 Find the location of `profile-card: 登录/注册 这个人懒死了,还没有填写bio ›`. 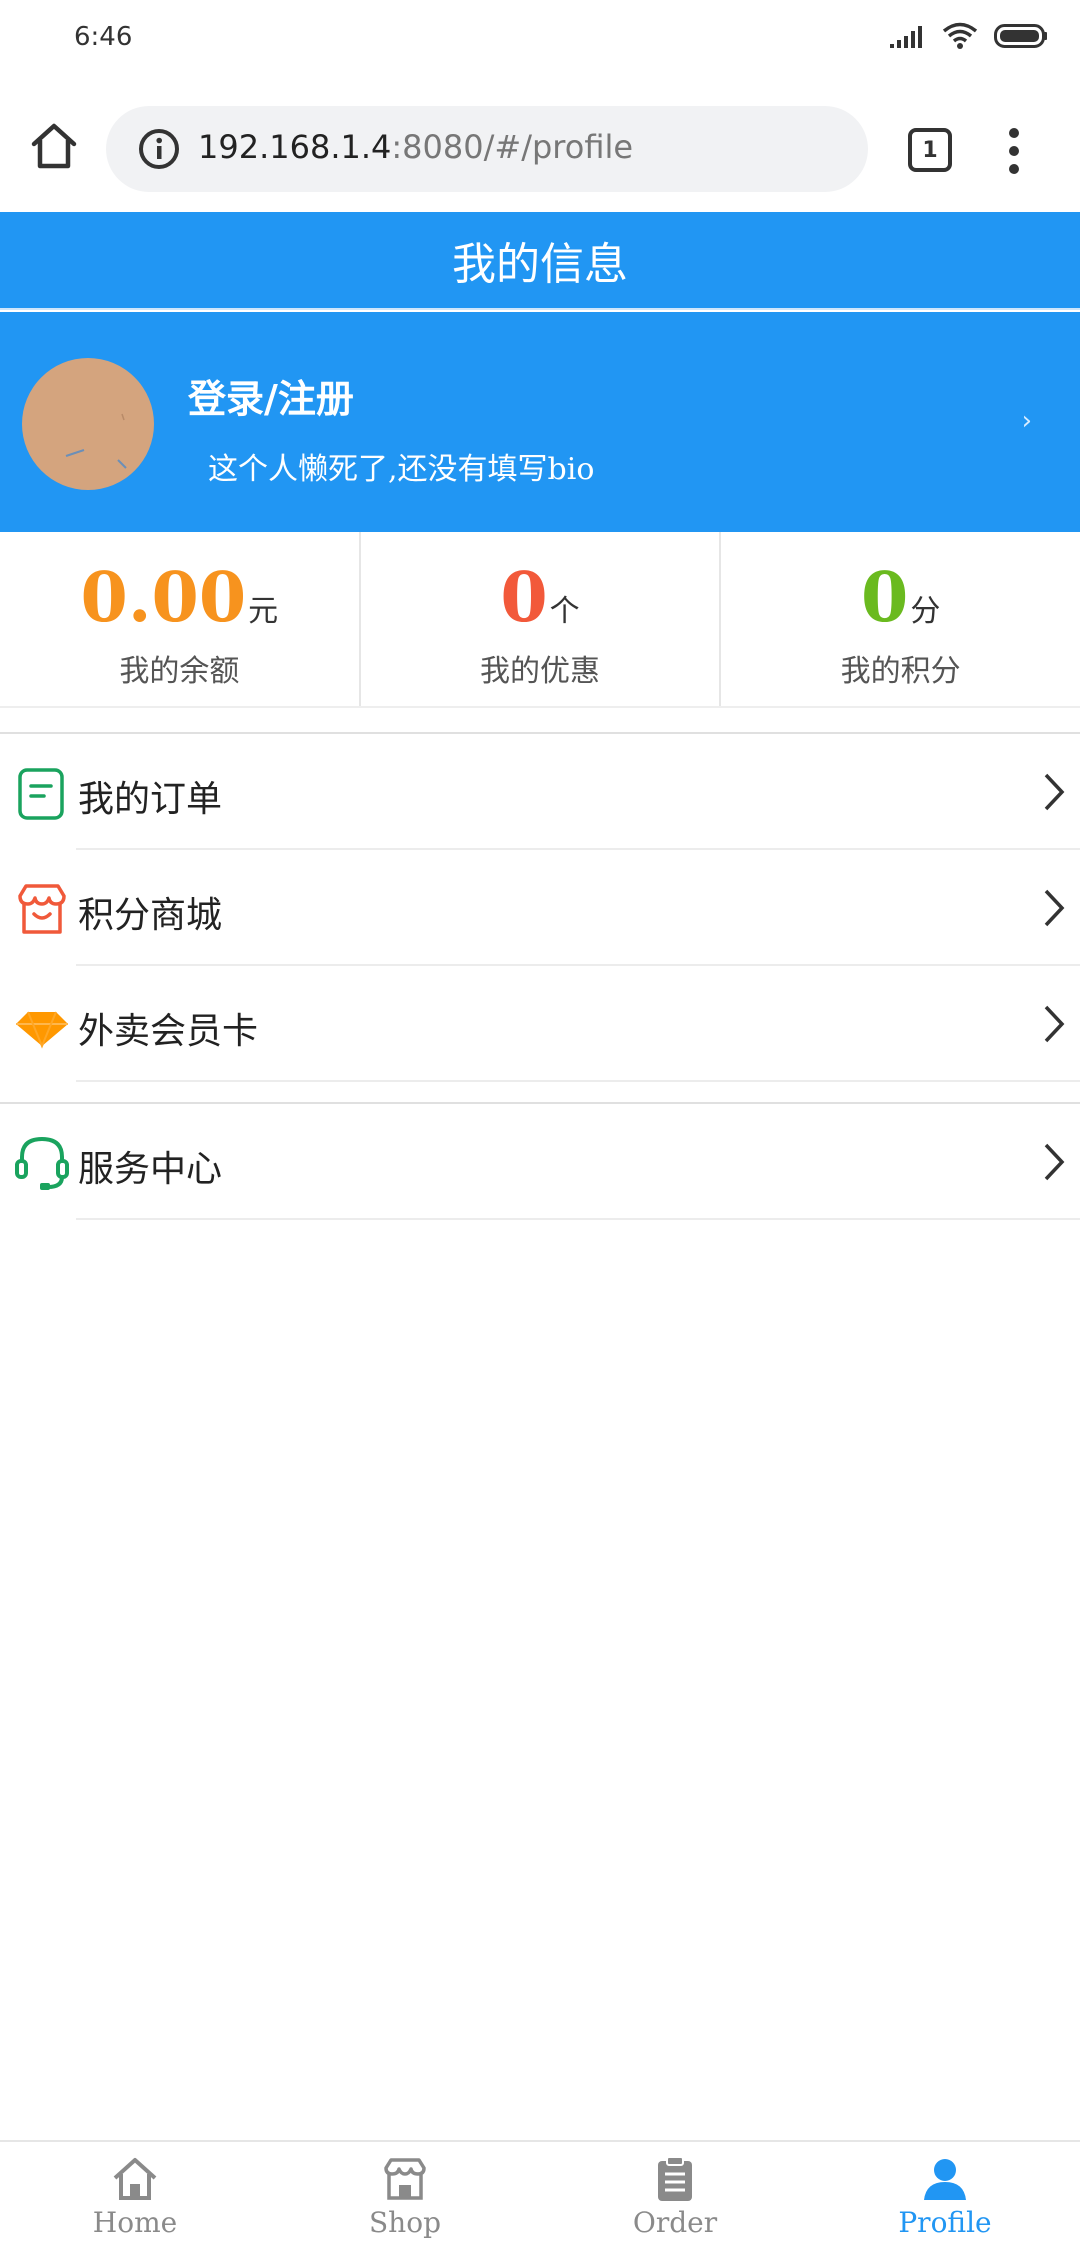

profile-card: 登录/注册 这个人懒死了,还没有填写bio › is located at coordinates (540, 422).